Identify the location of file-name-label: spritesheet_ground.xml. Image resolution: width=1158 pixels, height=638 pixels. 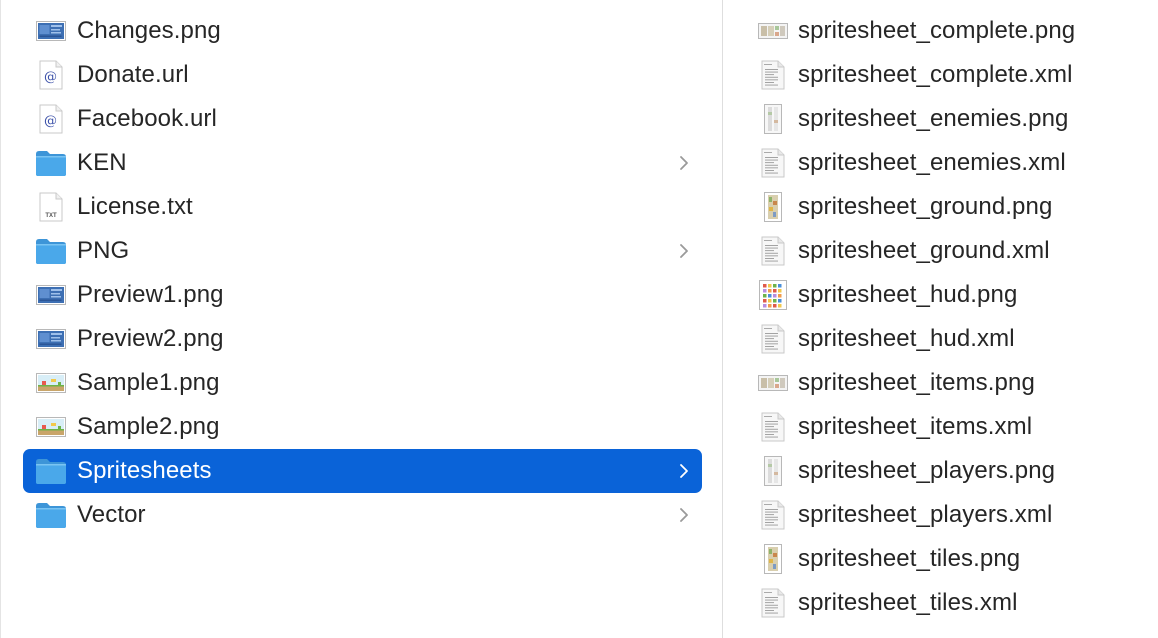
(924, 250).